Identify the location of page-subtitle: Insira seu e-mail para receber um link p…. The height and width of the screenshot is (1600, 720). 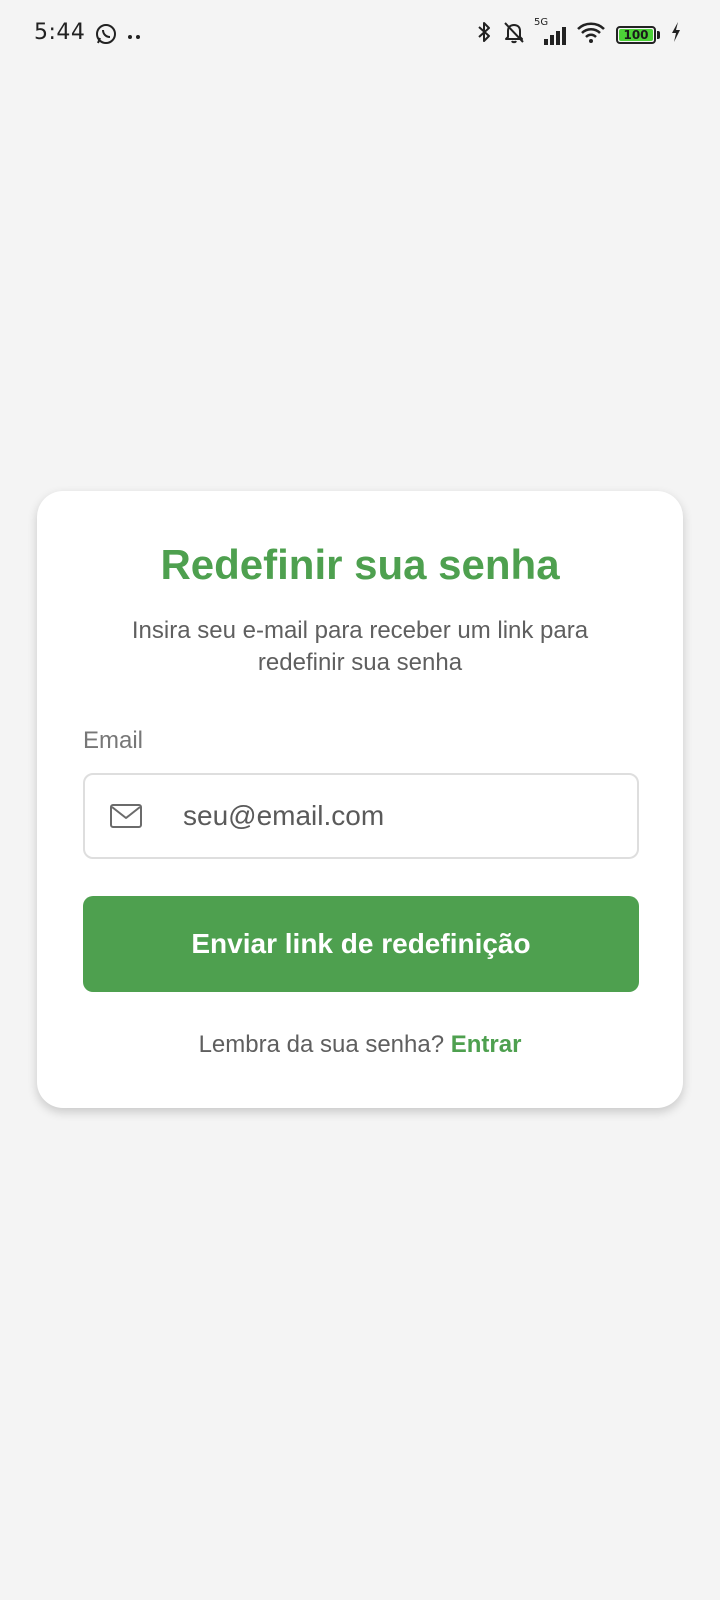
(360, 646).